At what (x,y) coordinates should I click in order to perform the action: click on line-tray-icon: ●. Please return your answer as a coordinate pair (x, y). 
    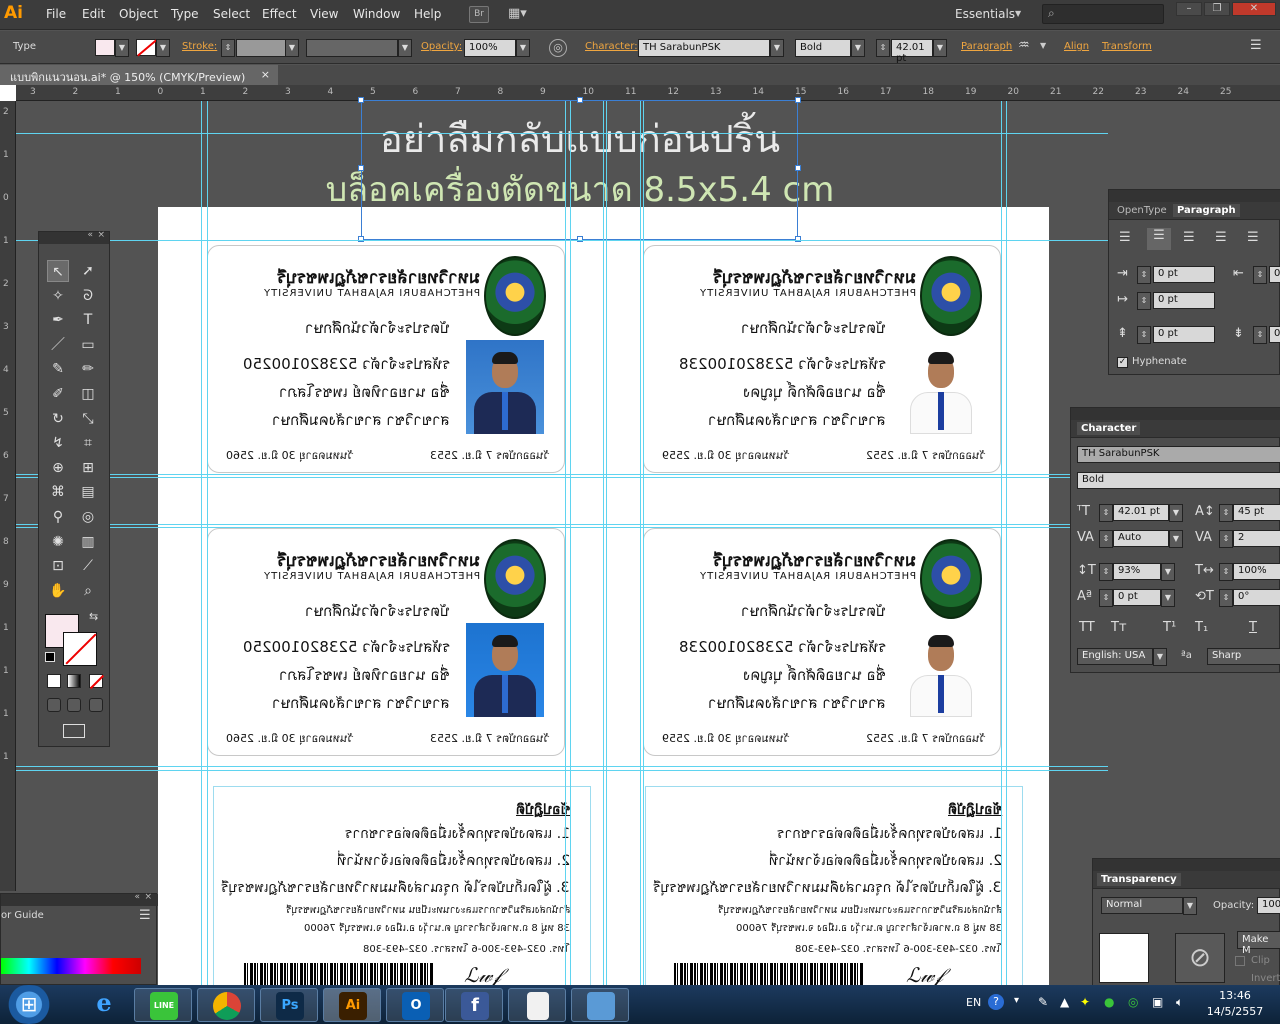
    Looking at the image, I should click on (1109, 1002).